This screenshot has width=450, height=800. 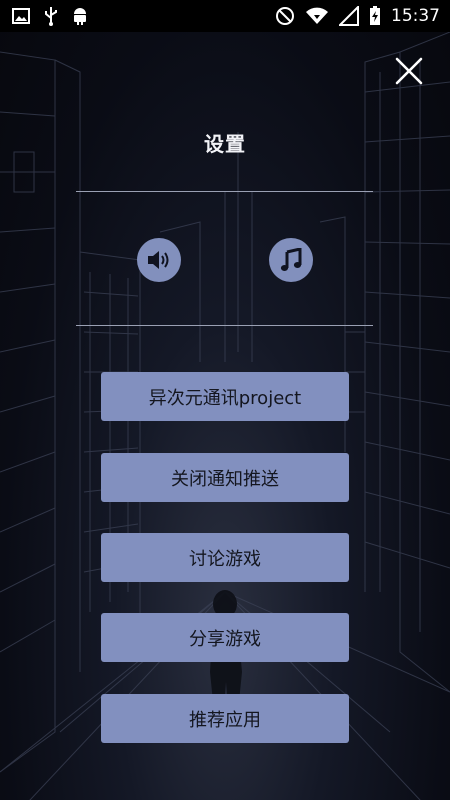 I want to click on menu-button-disable-notifications: 关闭通知推送, so click(x=225, y=477).